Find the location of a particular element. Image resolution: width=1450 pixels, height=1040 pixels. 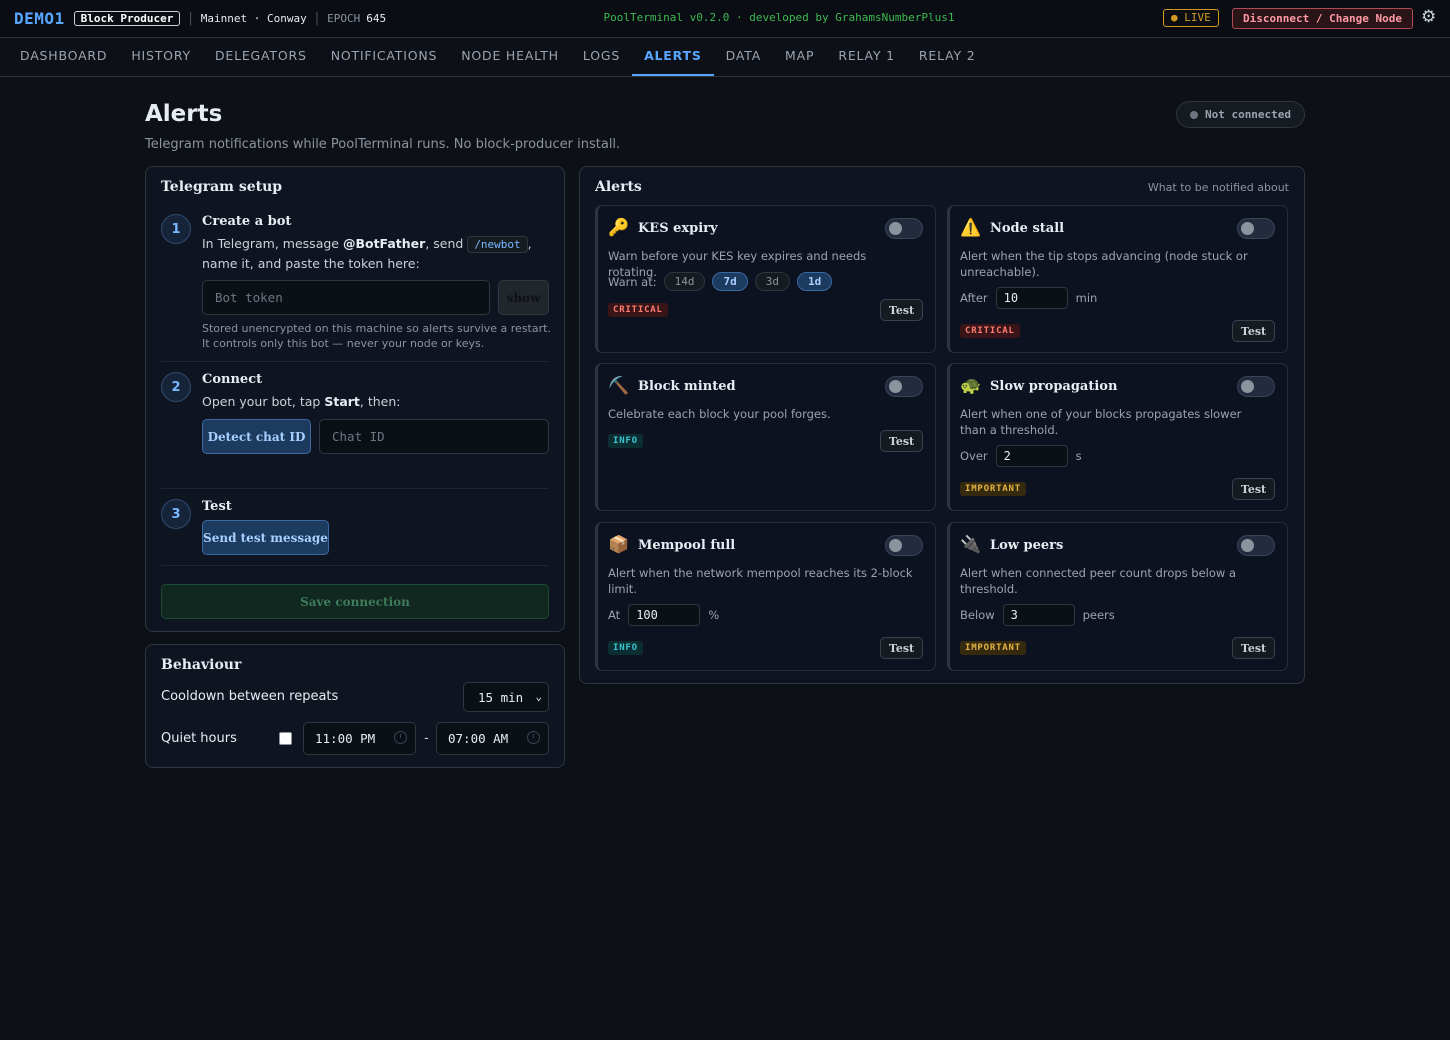

threshold-unit: s is located at coordinates (1078, 456).